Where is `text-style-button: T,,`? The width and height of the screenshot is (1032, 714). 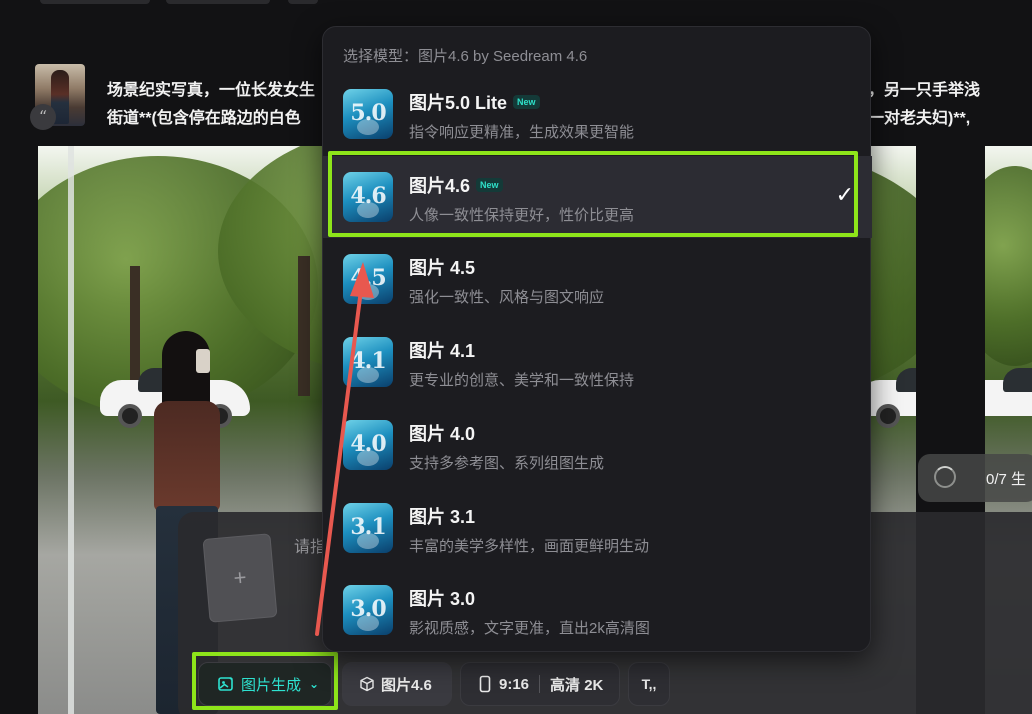 text-style-button: T,, is located at coordinates (649, 684).